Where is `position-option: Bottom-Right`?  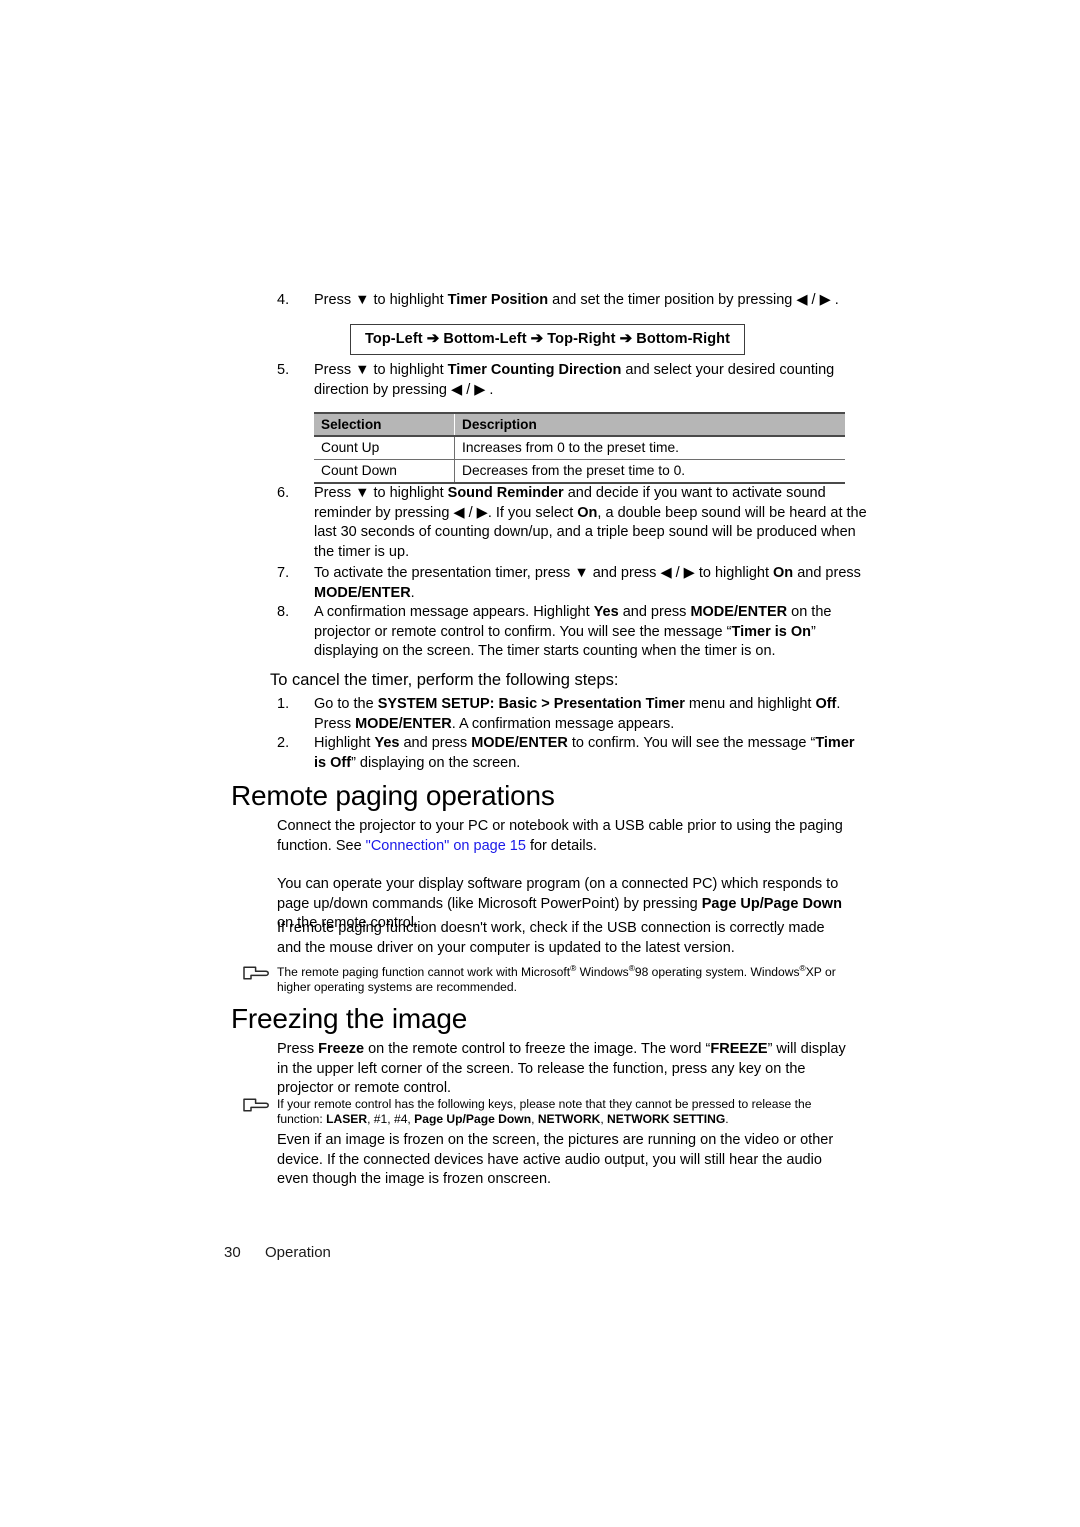
position-option: Bottom-Right is located at coordinates (683, 339).